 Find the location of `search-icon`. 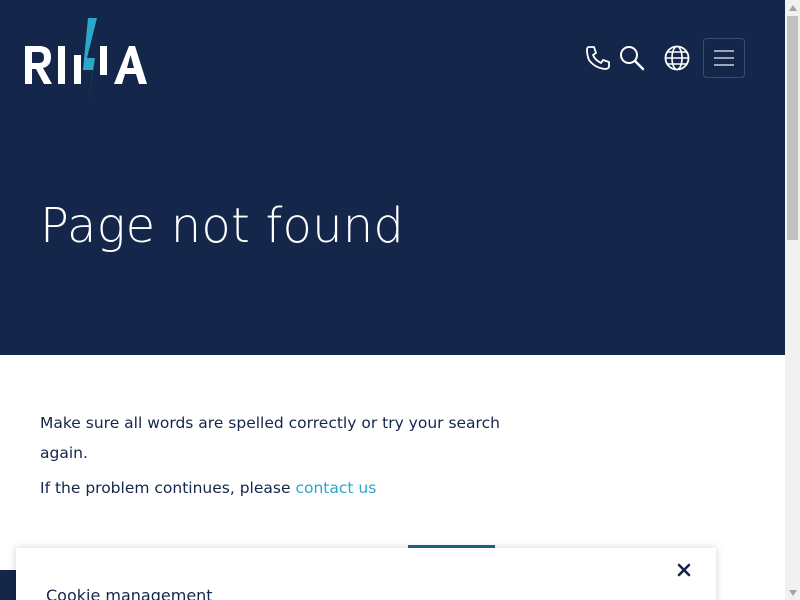

search-icon is located at coordinates (632, 58).